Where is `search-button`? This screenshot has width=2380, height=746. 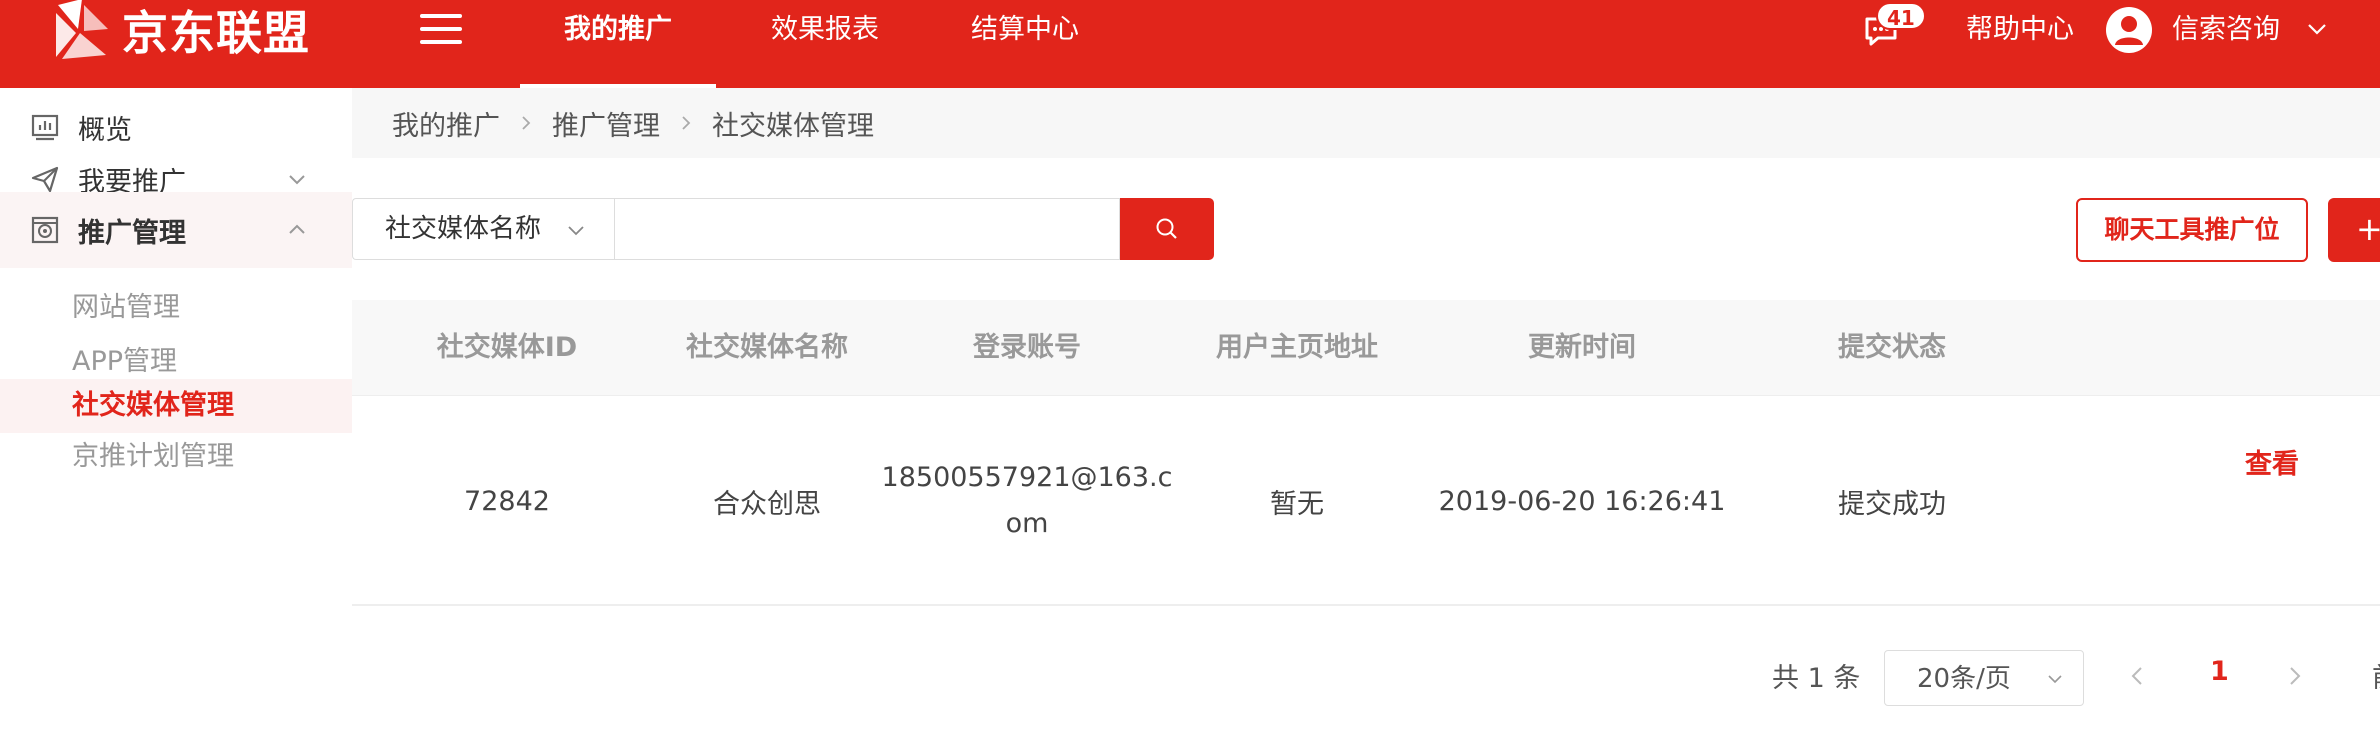 search-button is located at coordinates (1167, 229).